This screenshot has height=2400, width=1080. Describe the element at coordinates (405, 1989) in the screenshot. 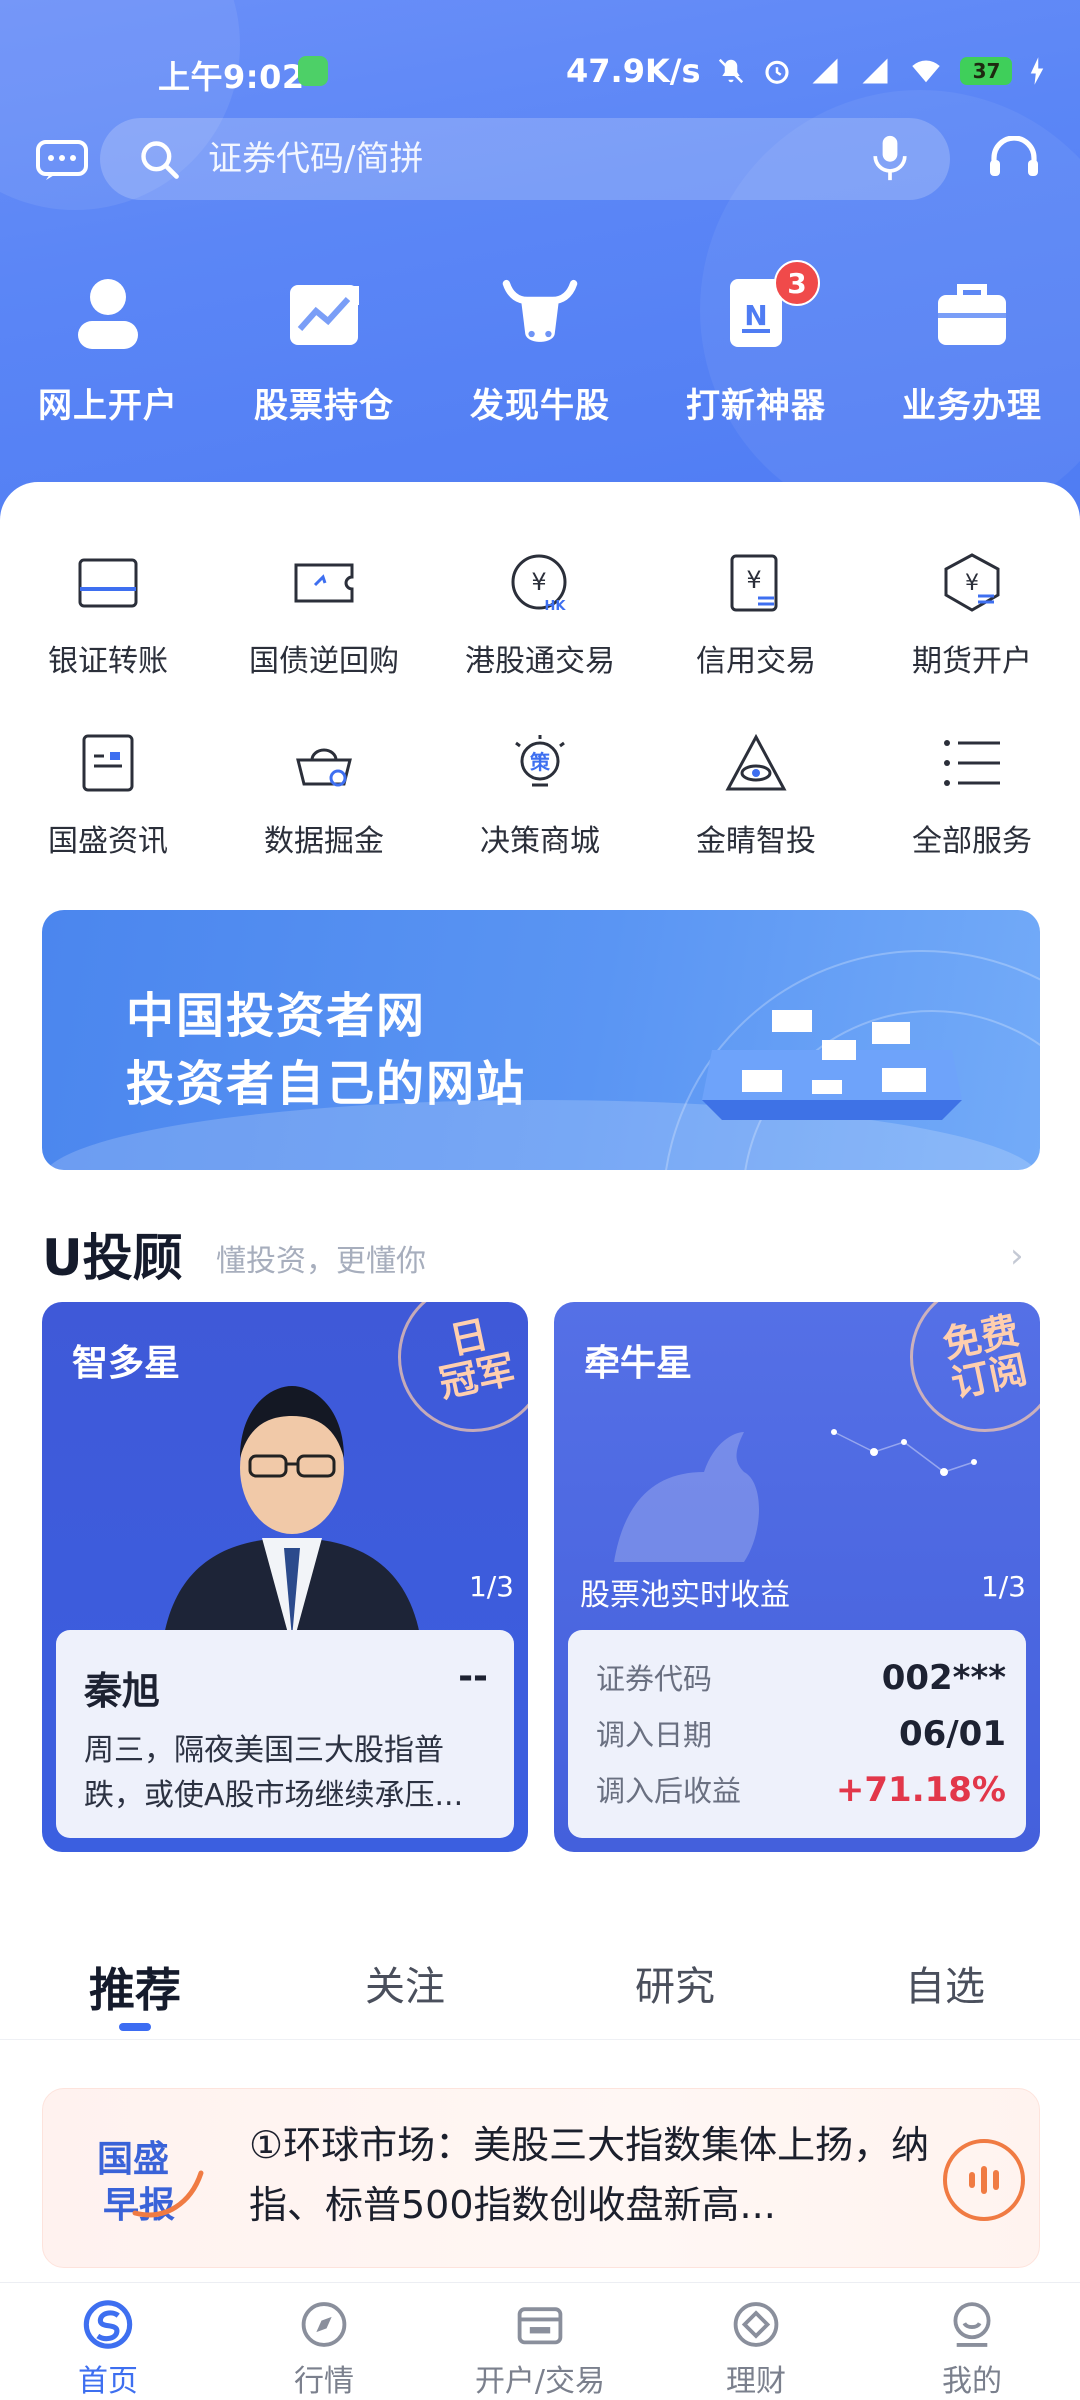

I see `tab-follow: 关注` at that location.